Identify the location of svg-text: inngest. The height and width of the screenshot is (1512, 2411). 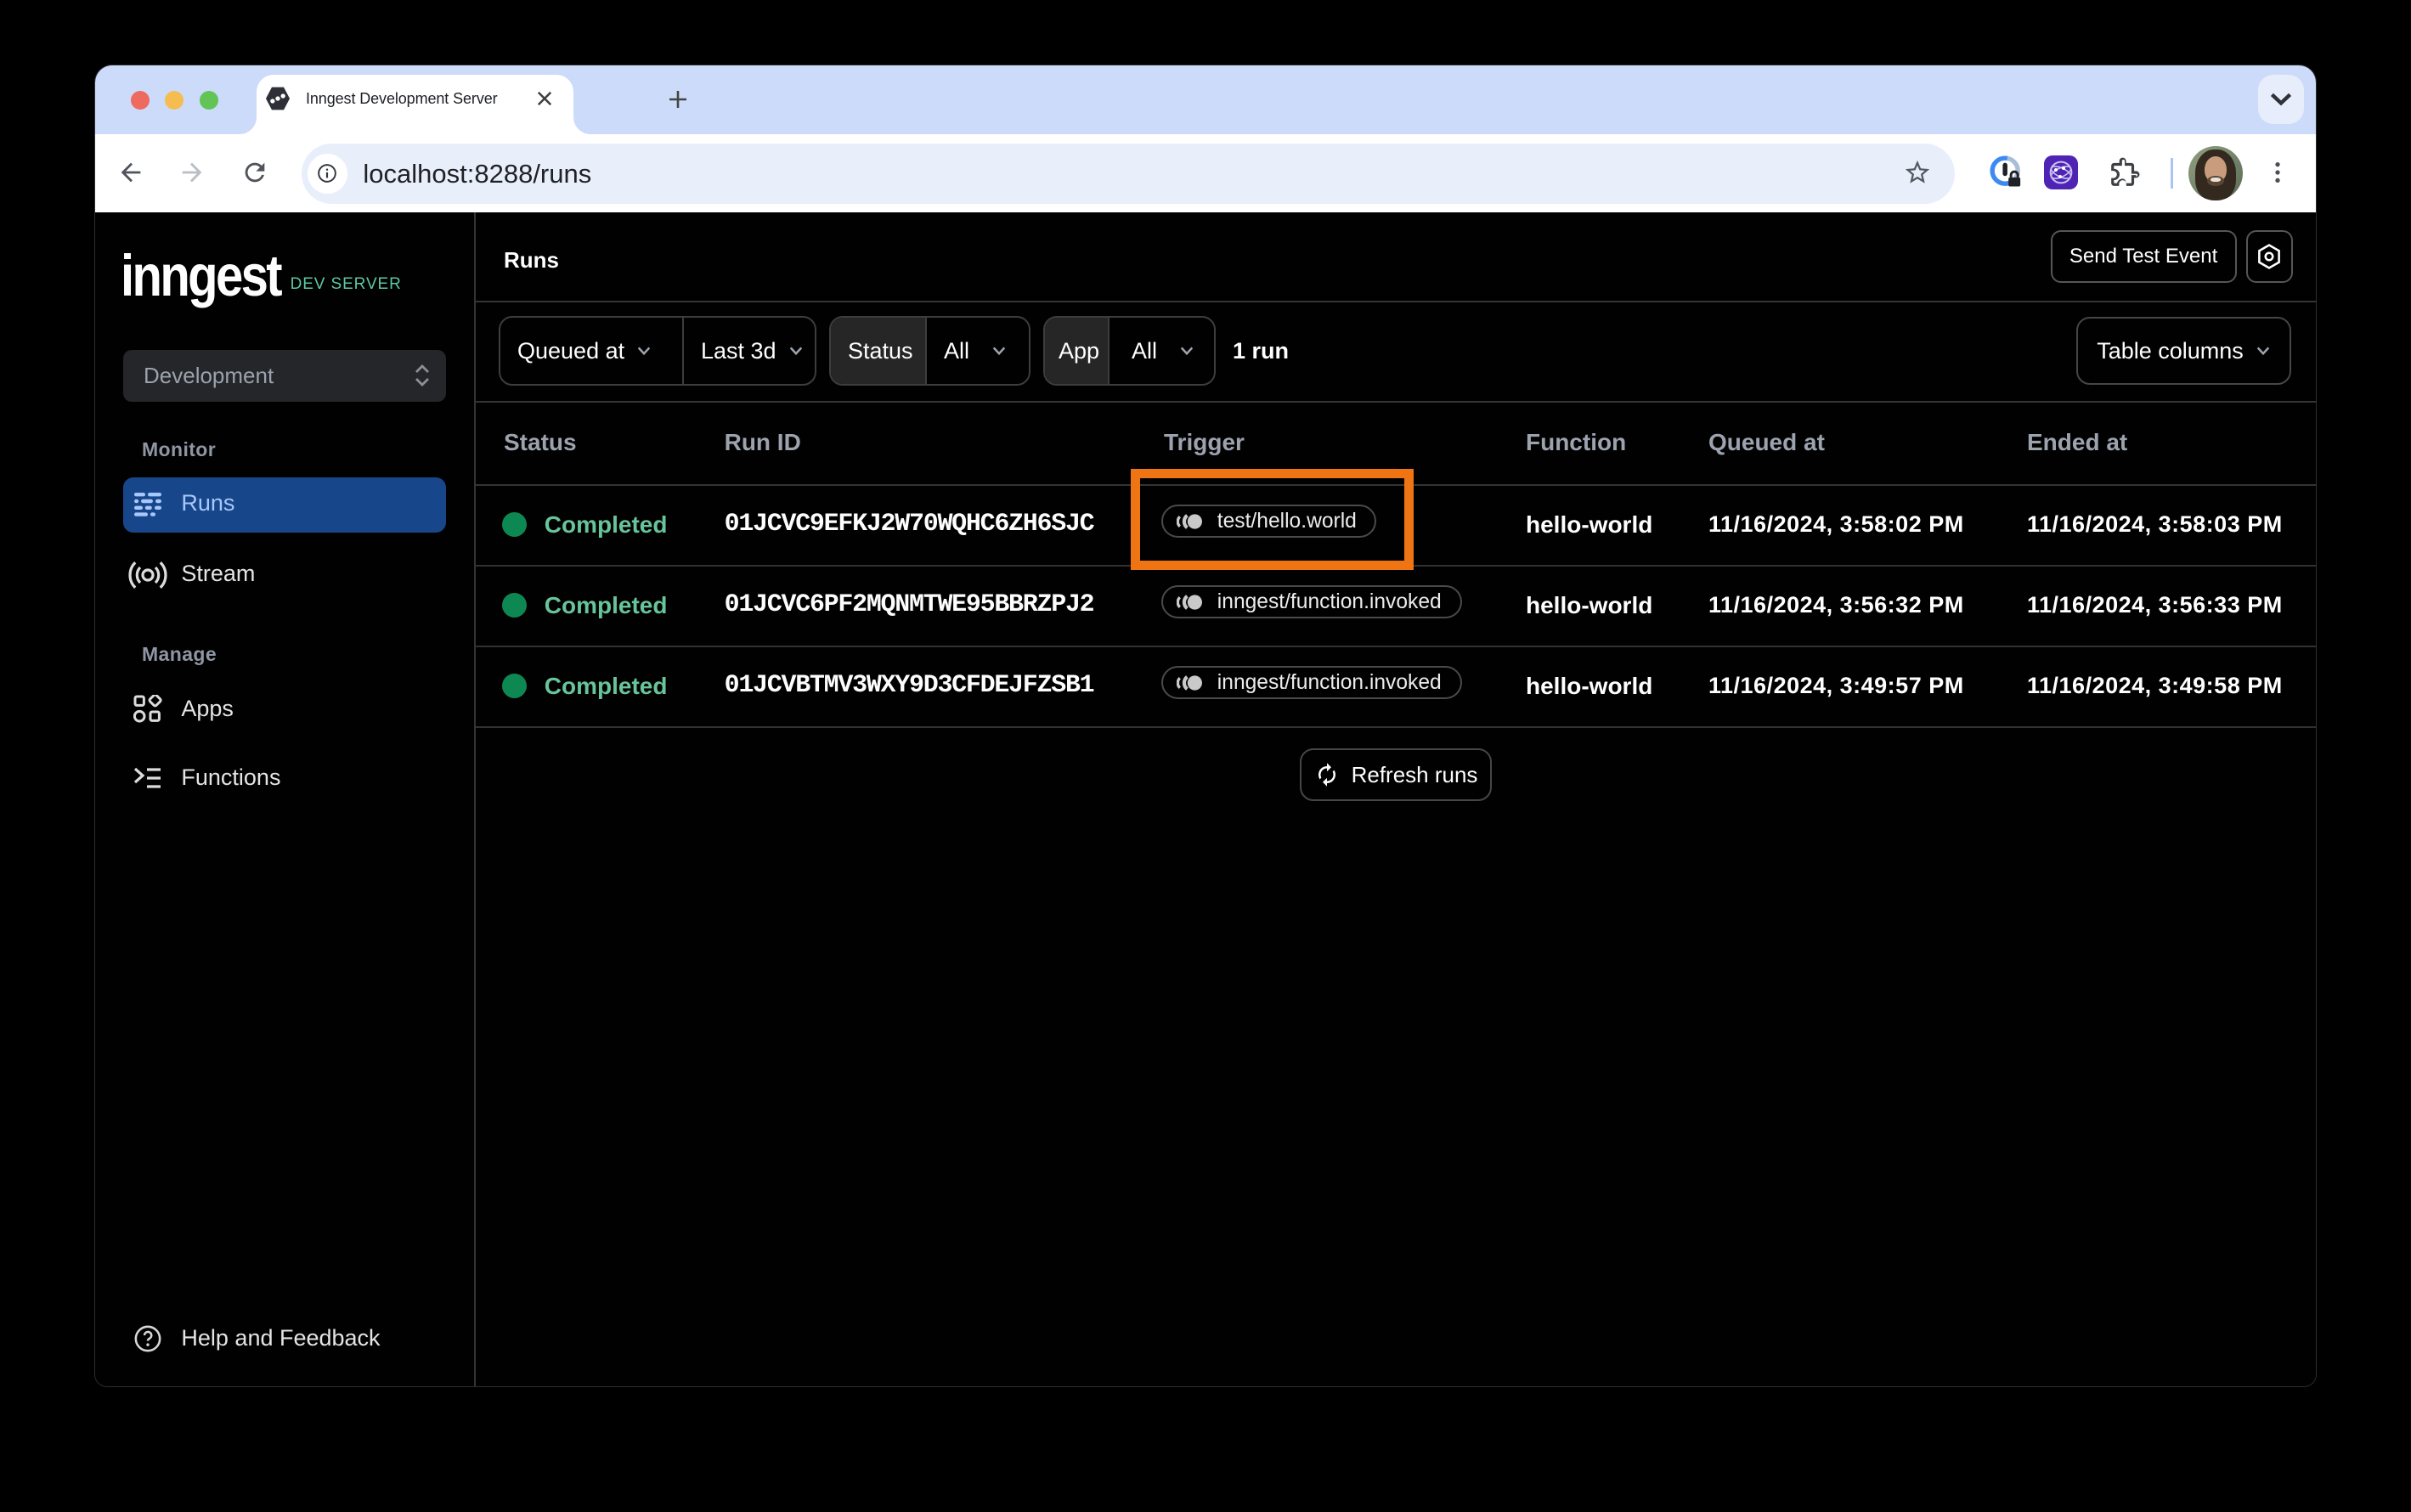
(202, 277).